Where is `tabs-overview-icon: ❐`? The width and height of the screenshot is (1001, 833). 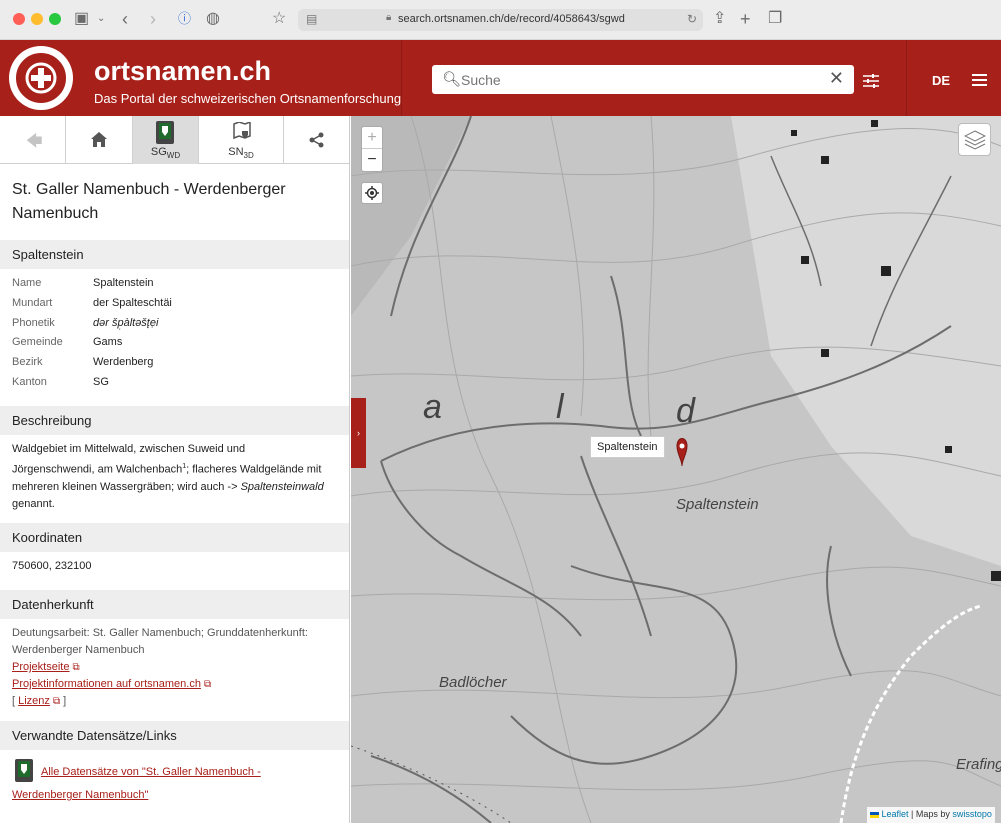
tabs-overview-icon: ❐ is located at coordinates (775, 19).